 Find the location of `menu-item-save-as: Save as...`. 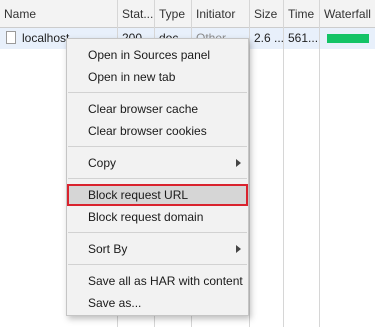

menu-item-save-as: Save as... is located at coordinates (157, 303).